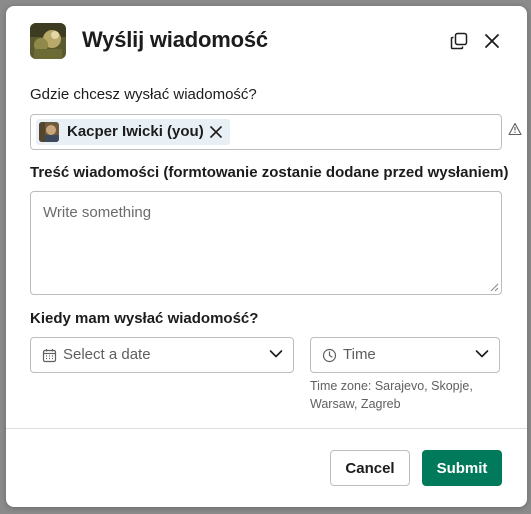 The width and height of the screenshot is (531, 514). Describe the element at coordinates (175, 39) in the screenshot. I see `modal-title: Wyślij wiadomość` at that location.